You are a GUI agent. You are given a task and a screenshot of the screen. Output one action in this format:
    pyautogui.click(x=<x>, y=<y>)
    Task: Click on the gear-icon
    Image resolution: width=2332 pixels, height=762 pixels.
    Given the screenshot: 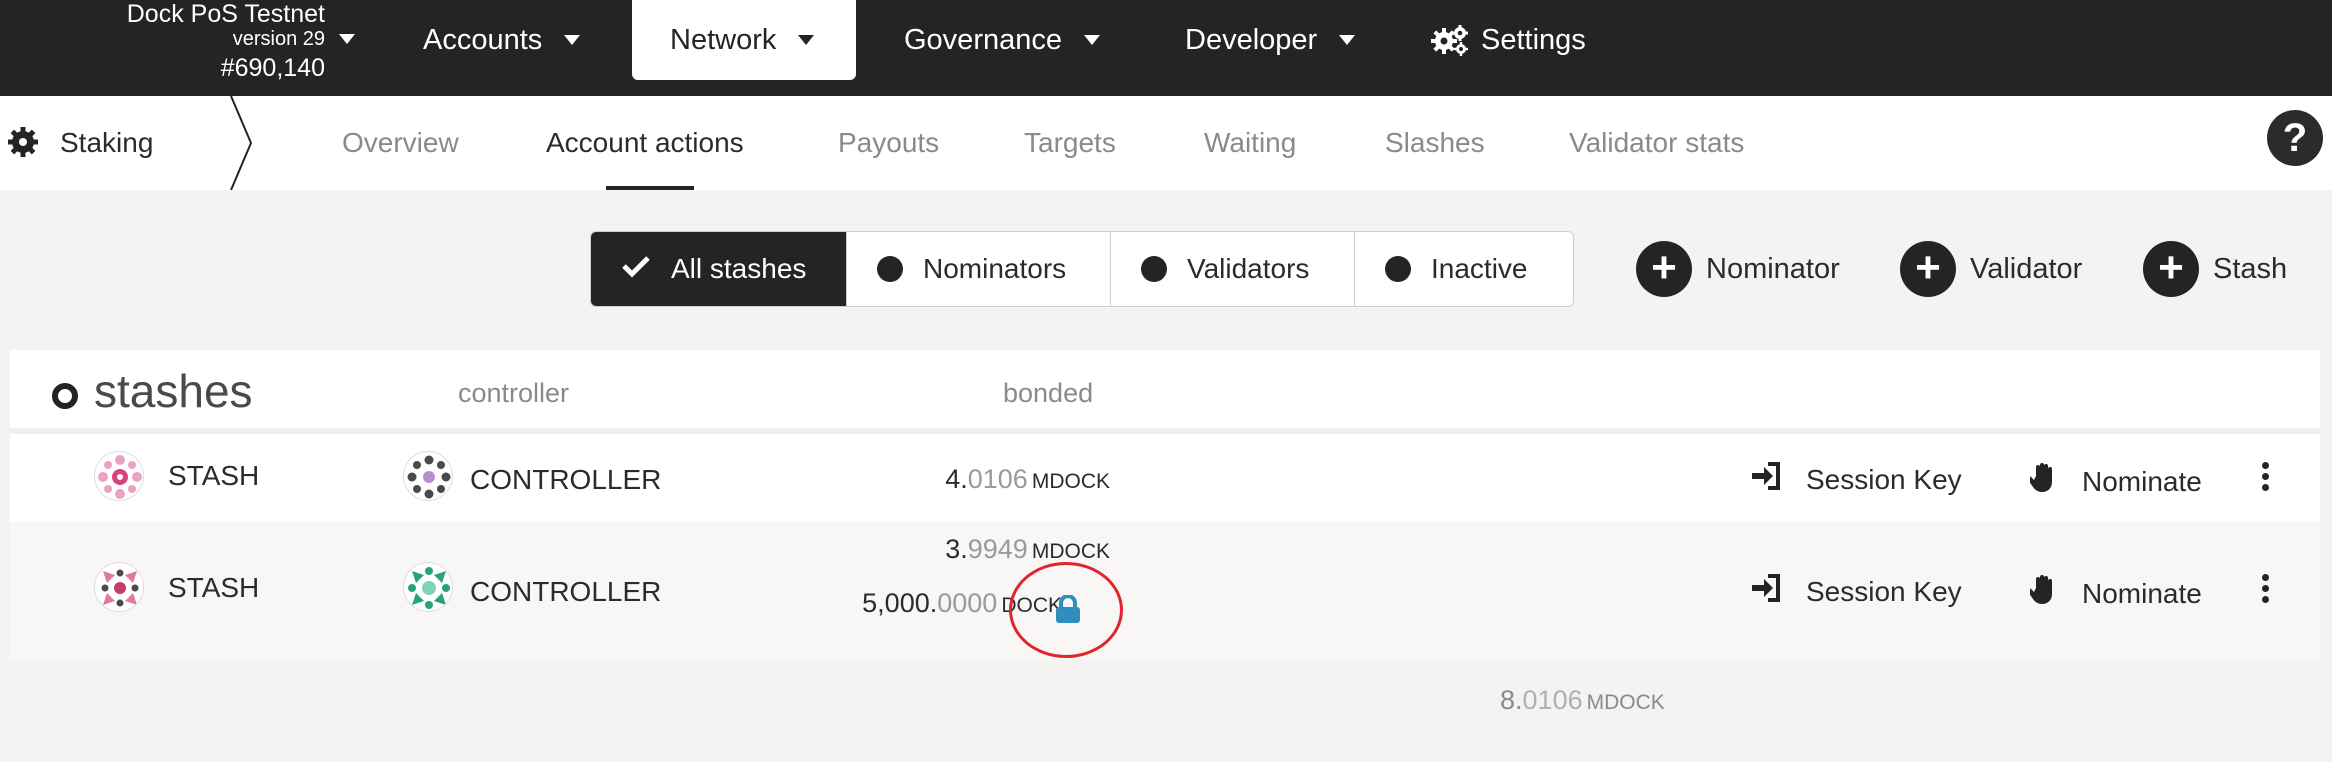 What is the action you would take?
    pyautogui.click(x=23, y=144)
    